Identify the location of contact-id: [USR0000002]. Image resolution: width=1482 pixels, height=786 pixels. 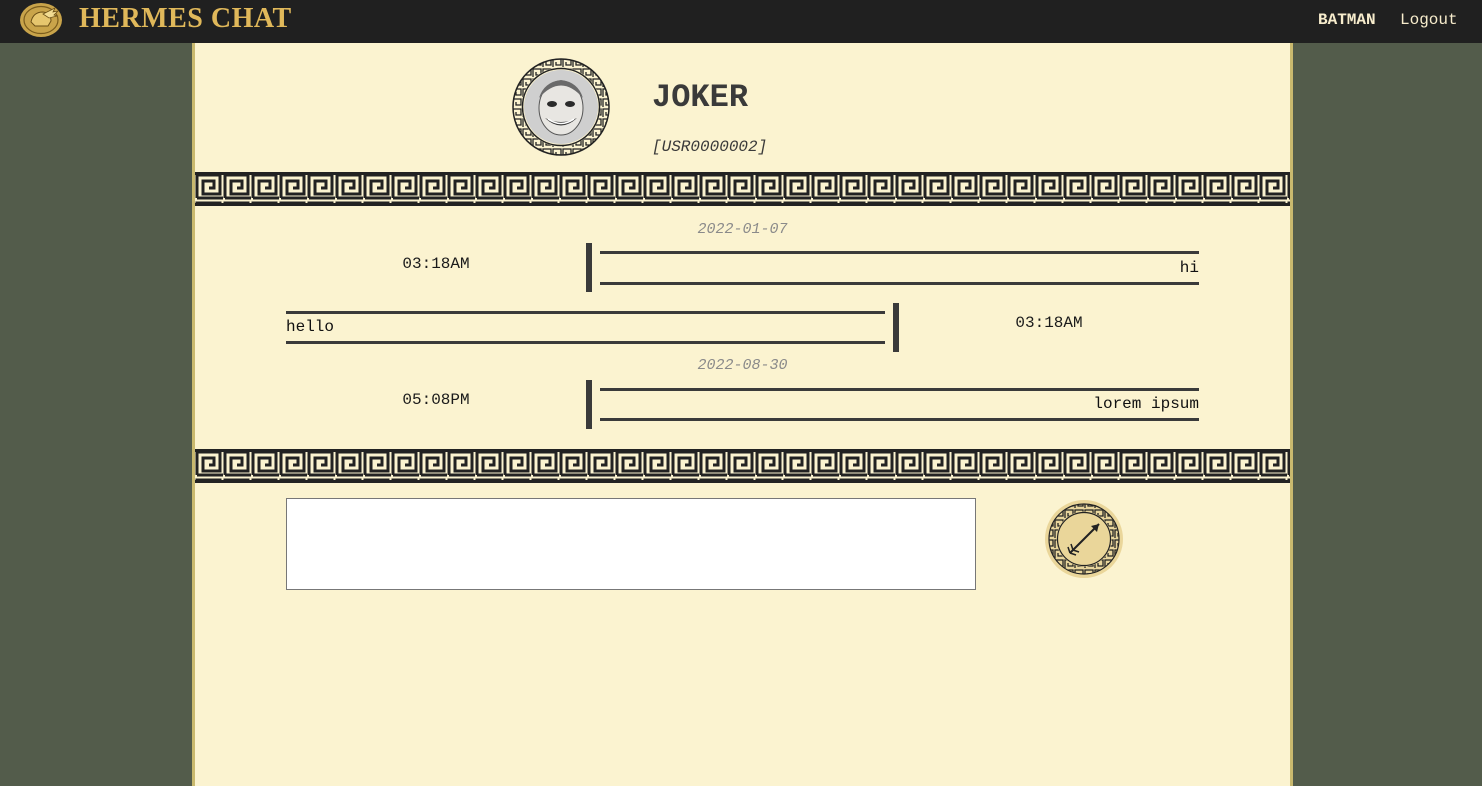
(710, 147).